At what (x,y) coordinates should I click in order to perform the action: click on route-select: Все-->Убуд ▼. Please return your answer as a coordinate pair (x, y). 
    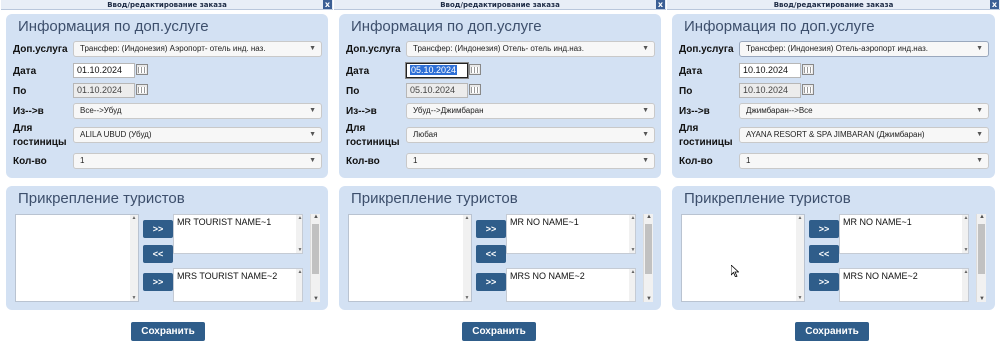
    Looking at the image, I should click on (197, 111).